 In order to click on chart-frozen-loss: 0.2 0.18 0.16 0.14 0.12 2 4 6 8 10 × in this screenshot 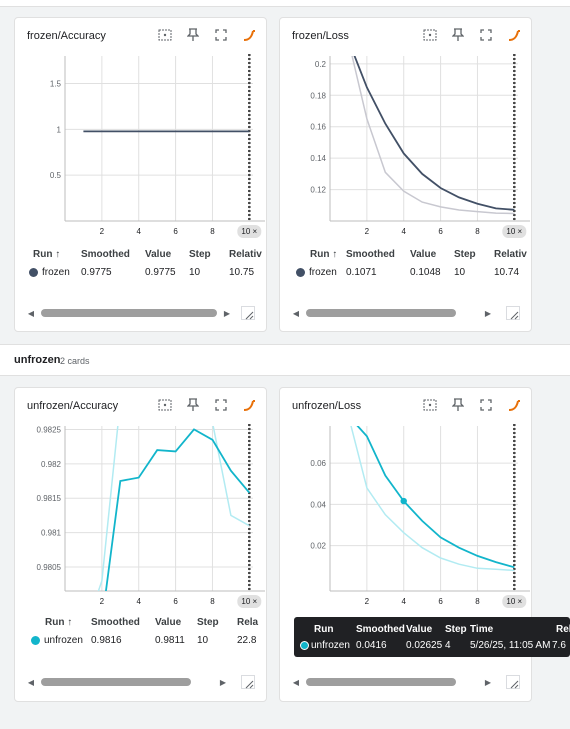, I will do `click(406, 133)`.